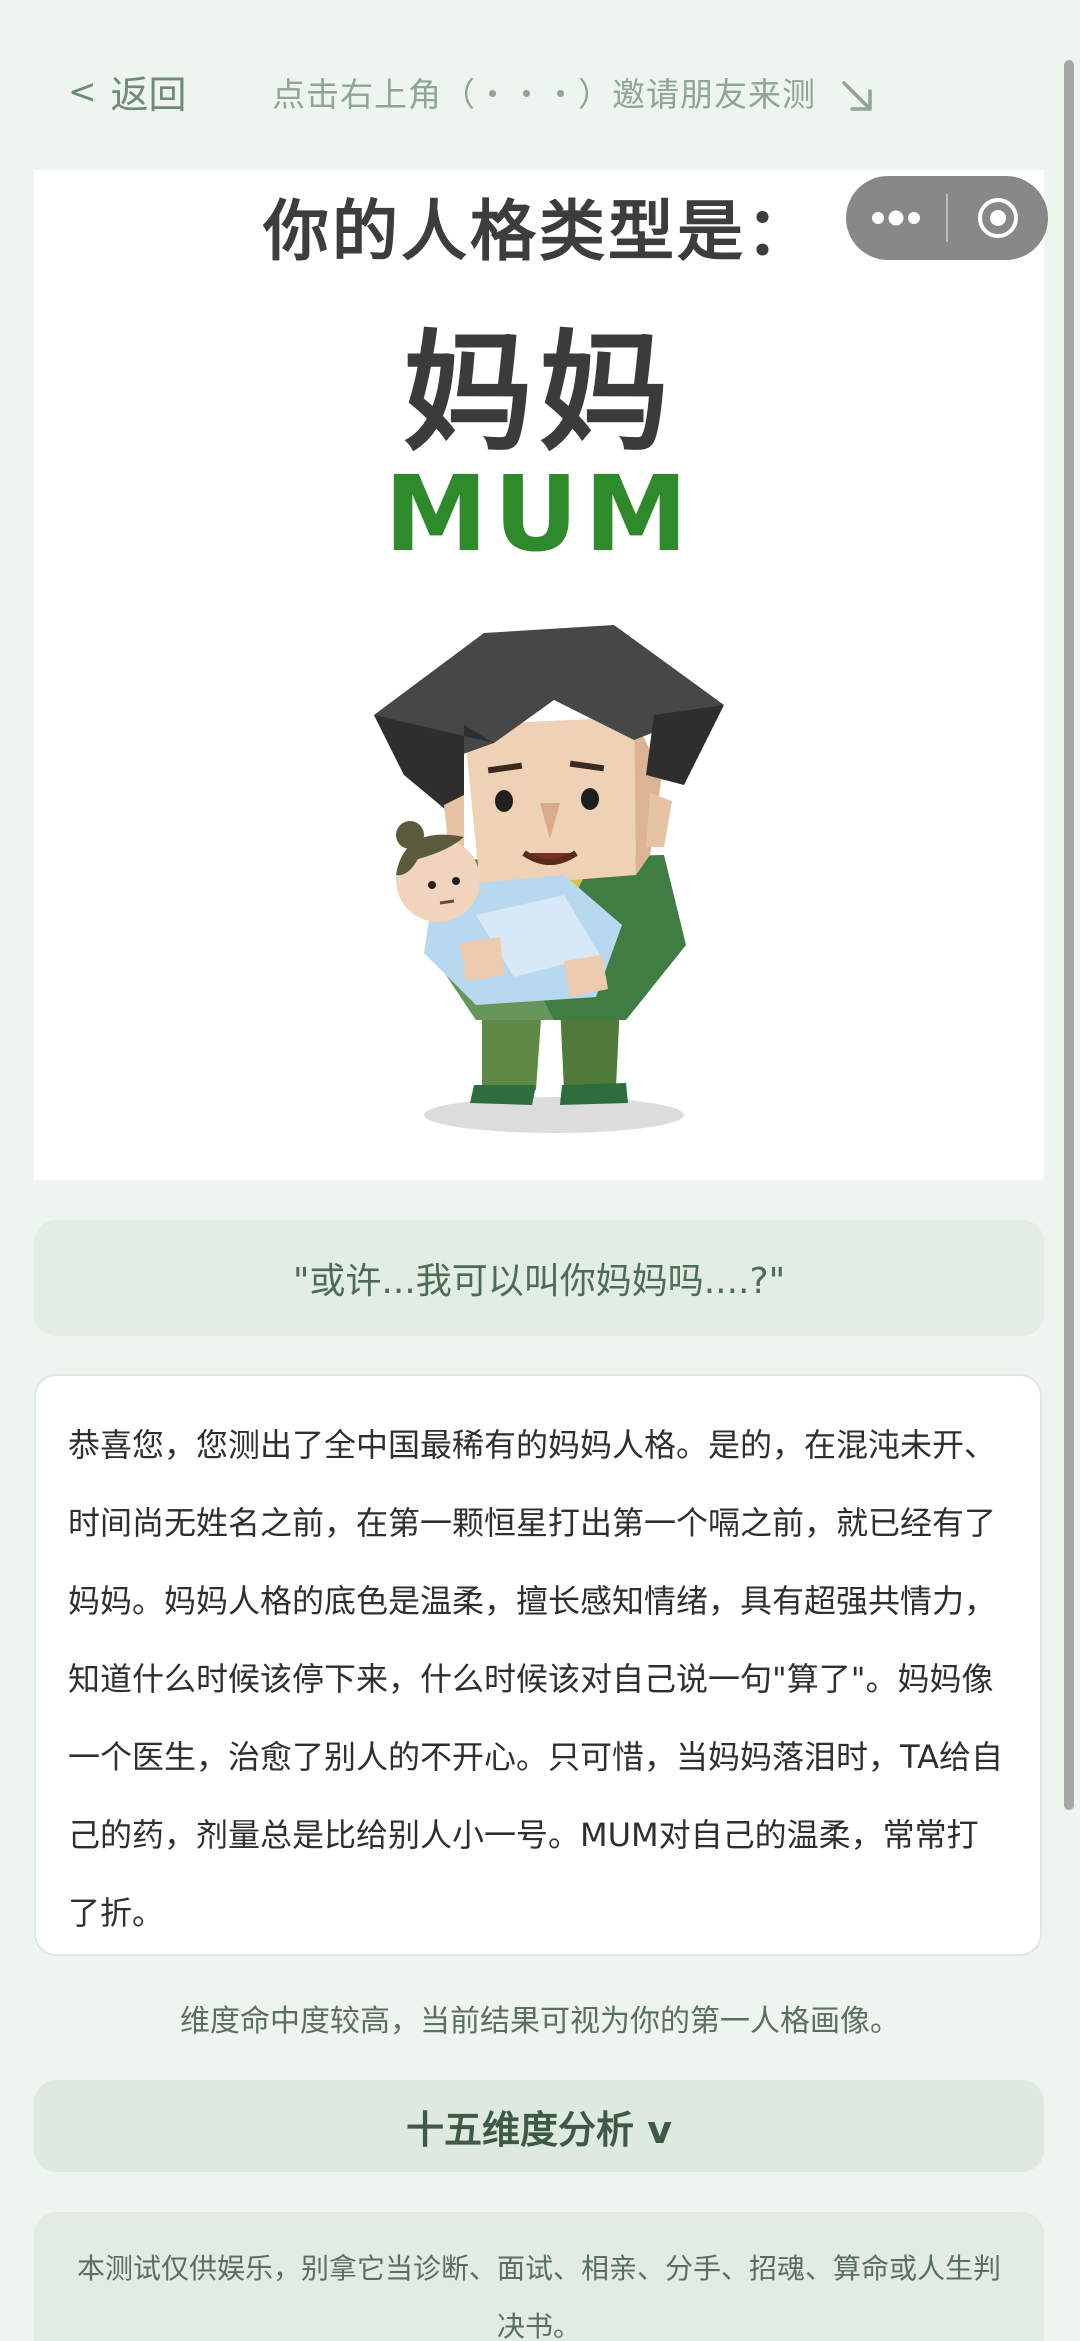 The height and width of the screenshot is (2341, 1080). I want to click on page-scrollbar, so click(1069, 935).